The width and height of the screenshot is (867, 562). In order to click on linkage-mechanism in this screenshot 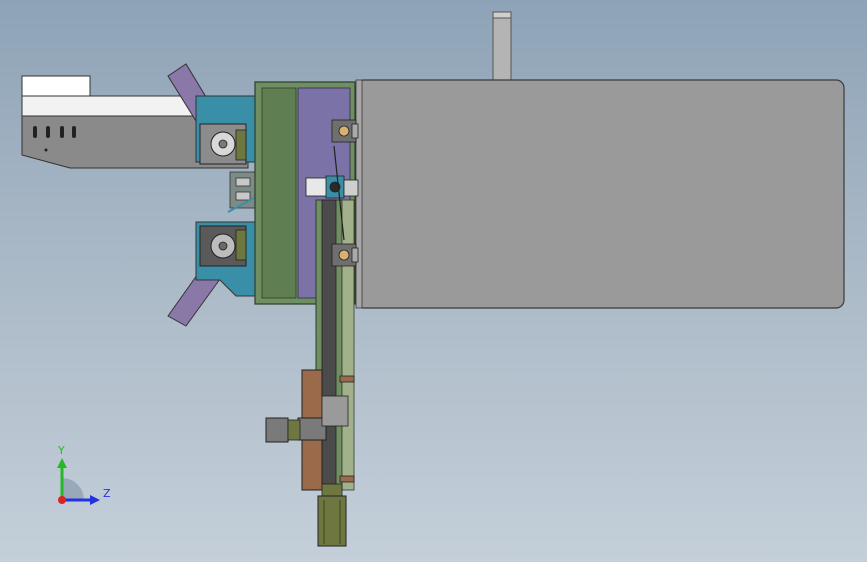, I will do `click(243, 192)`.